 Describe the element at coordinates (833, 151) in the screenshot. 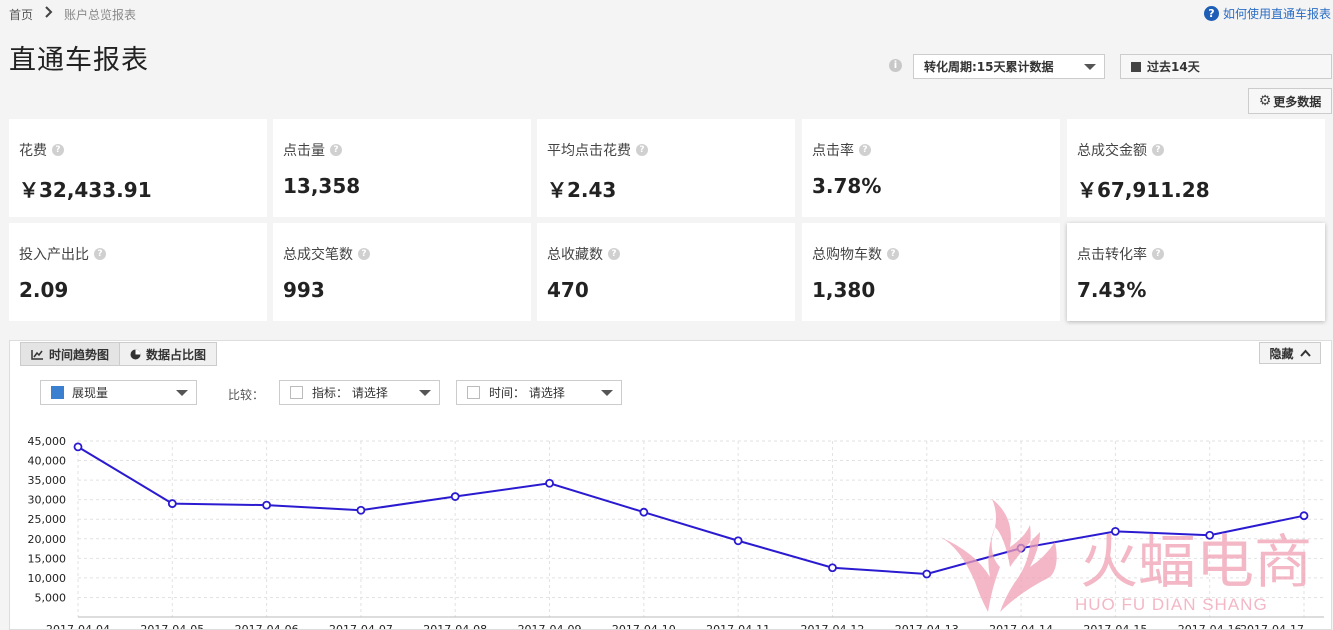

I see `metric-label: 点击率` at that location.